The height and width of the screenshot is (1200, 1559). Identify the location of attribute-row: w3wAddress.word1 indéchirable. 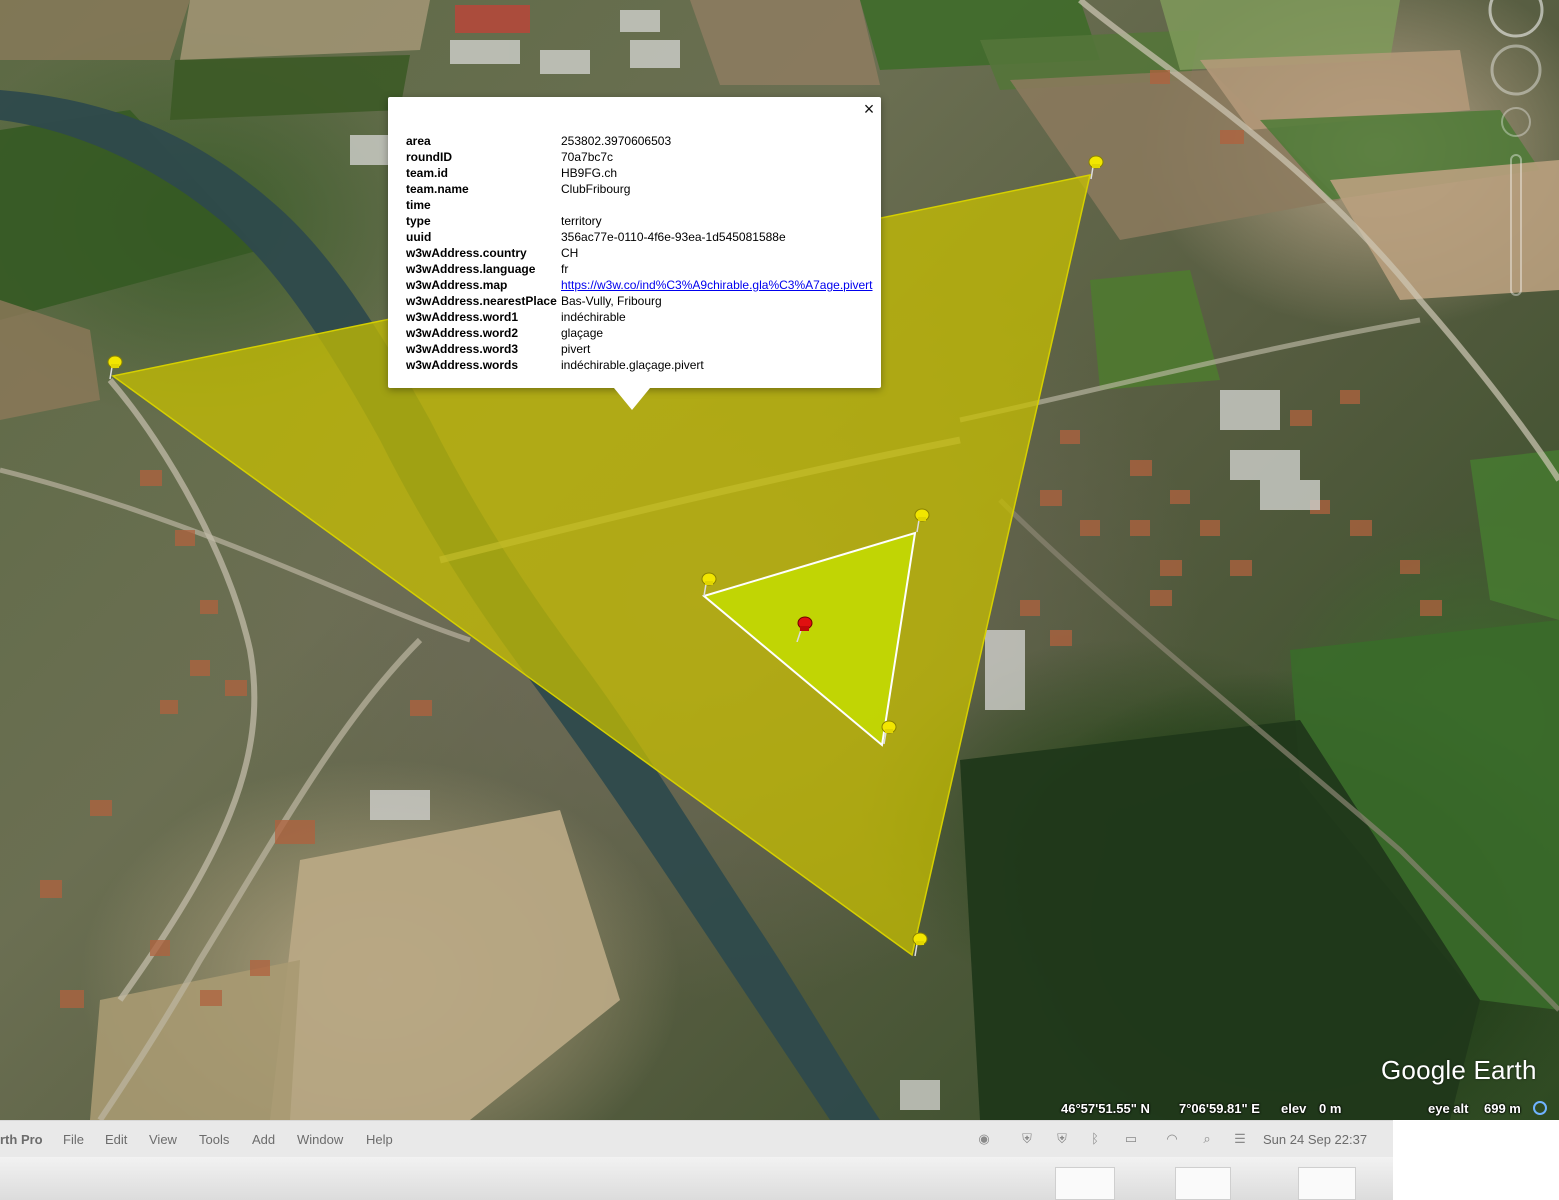
(639, 317).